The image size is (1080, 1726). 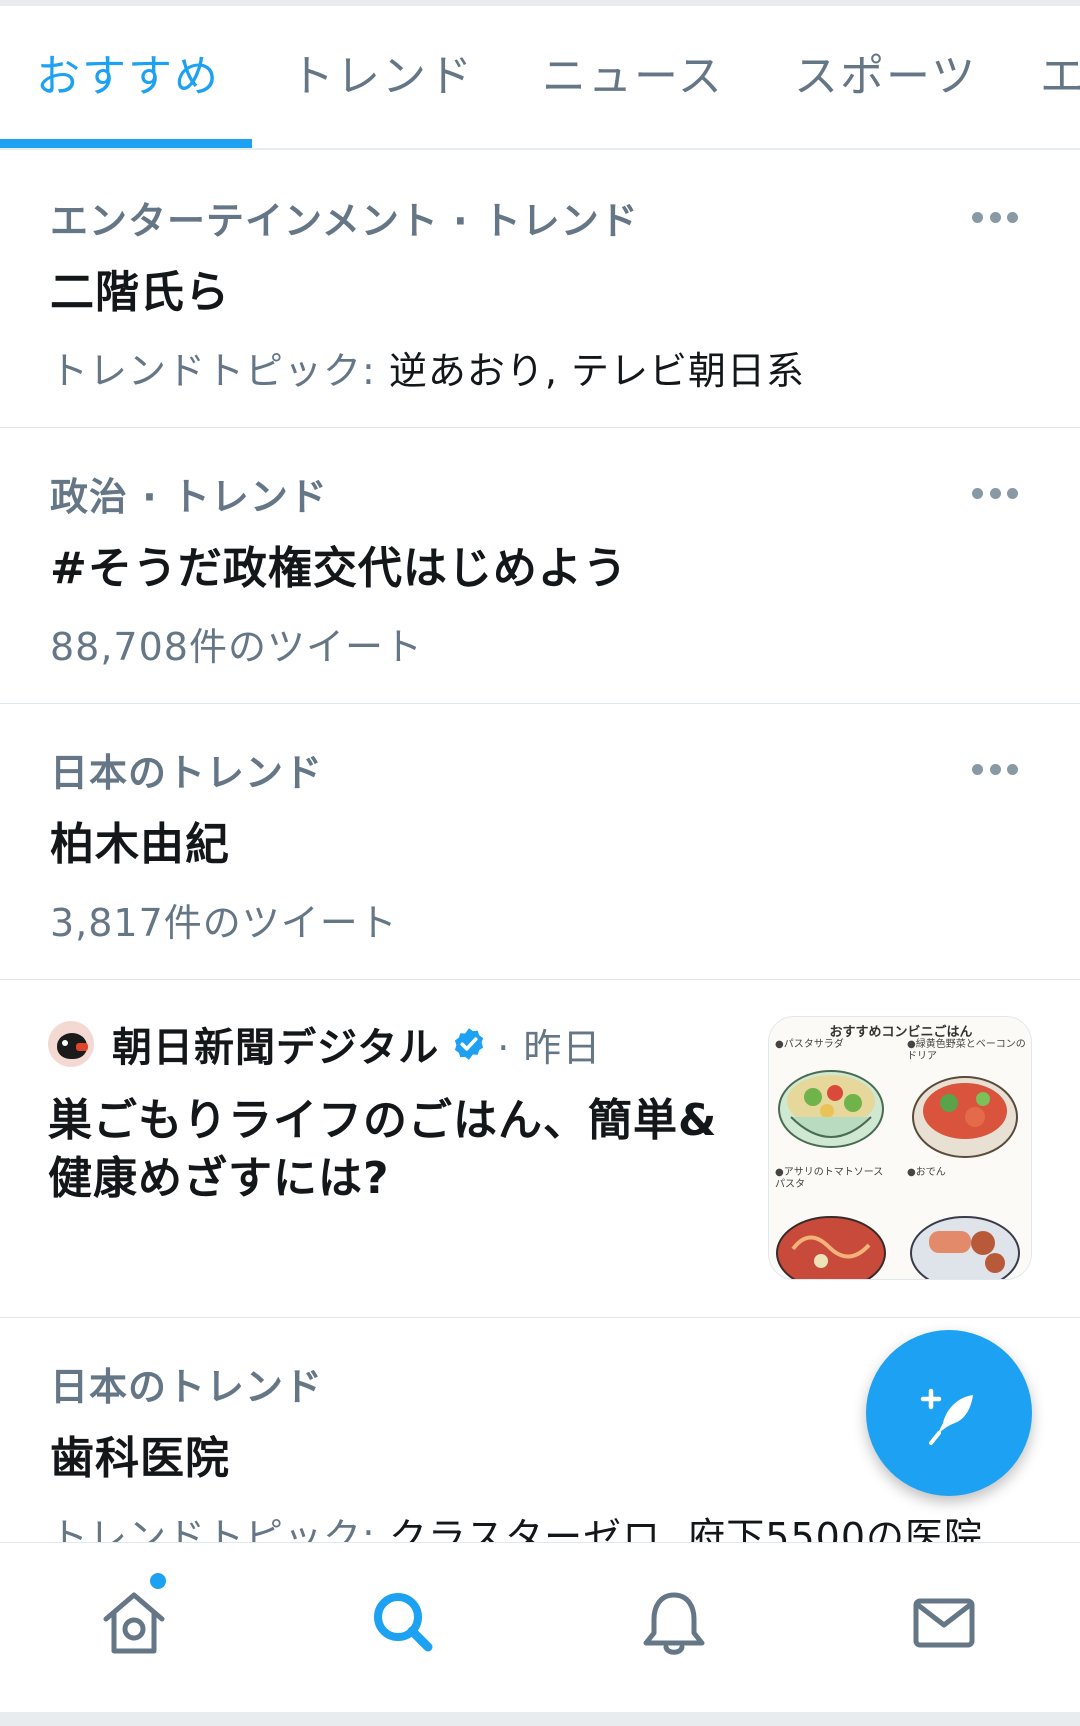 What do you see at coordinates (128, 77) in the screenshot?
I see `tab-recommended: おすすめ` at bounding box center [128, 77].